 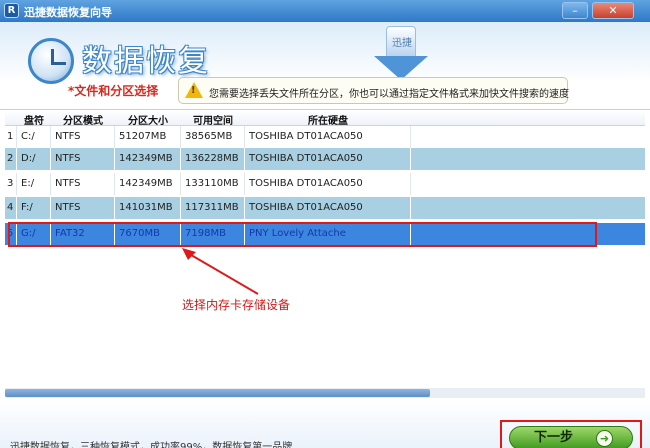 What do you see at coordinates (213, 119) in the screenshot?
I see `column-header-free: 可用空间` at bounding box center [213, 119].